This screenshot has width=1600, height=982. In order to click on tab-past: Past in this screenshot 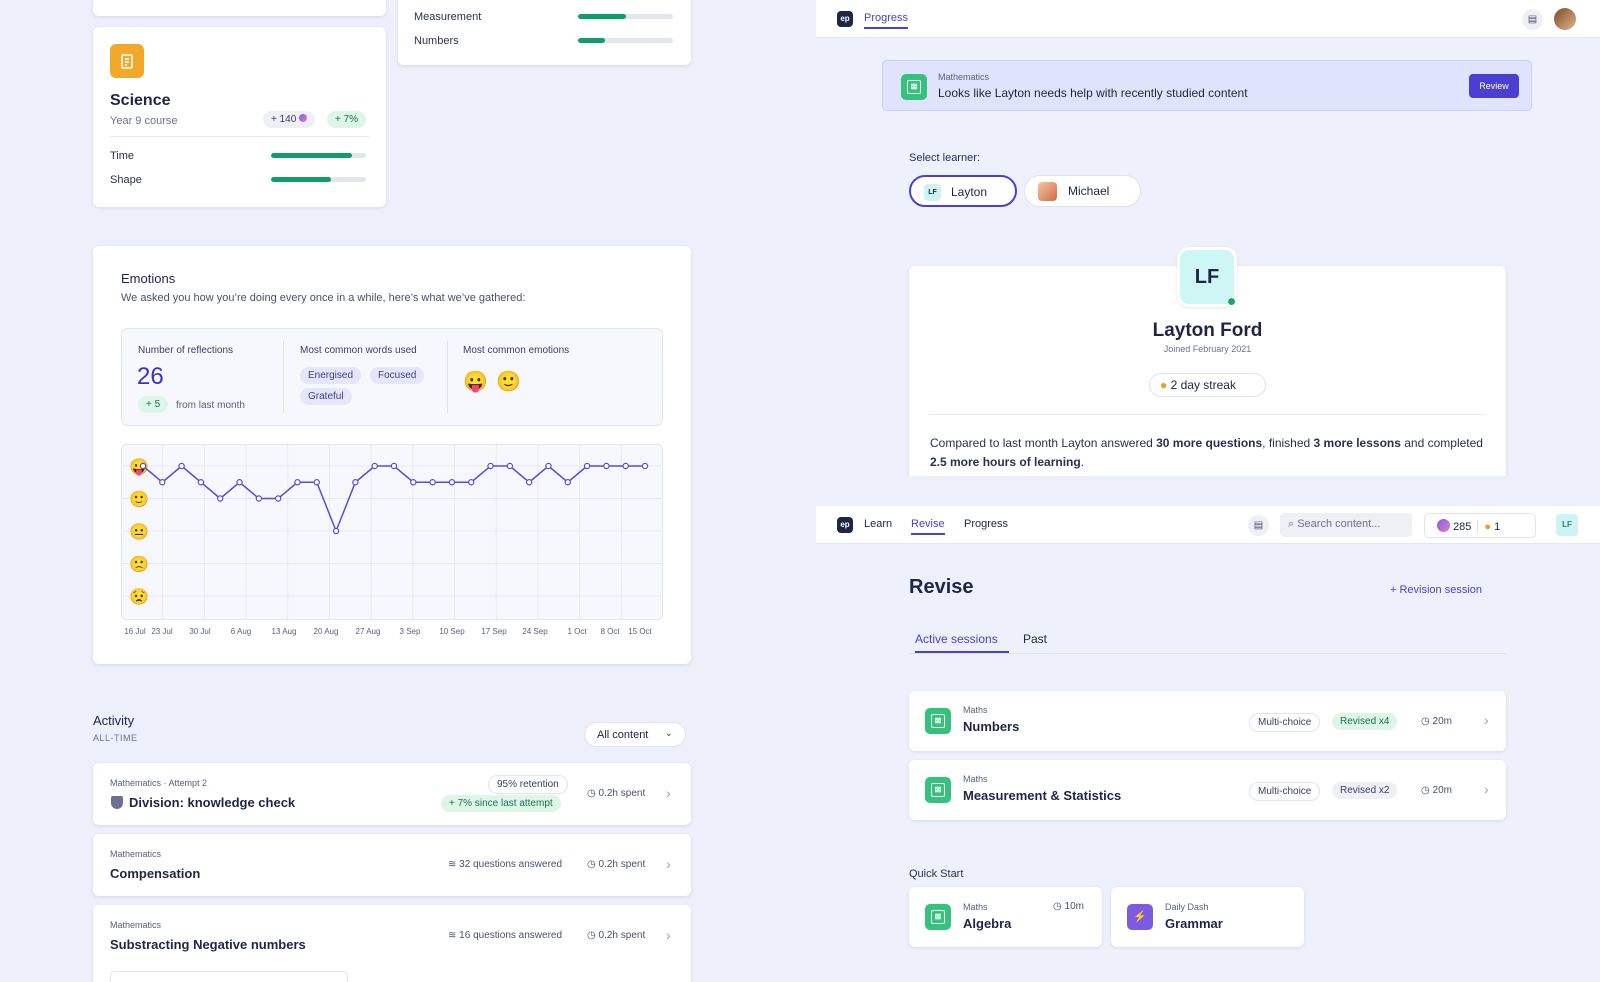, I will do `click(1035, 639)`.